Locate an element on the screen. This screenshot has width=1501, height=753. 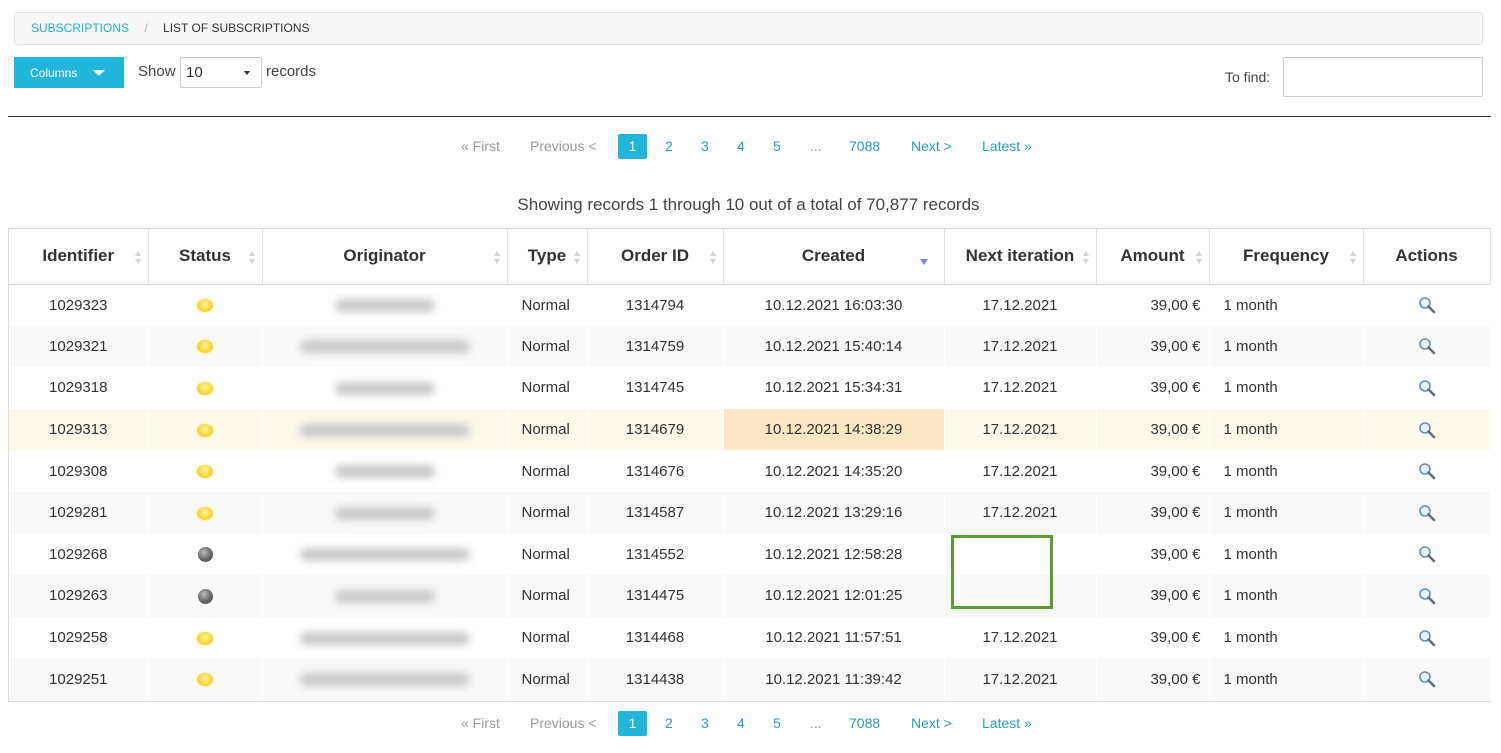
cell-order-id: 1314745 is located at coordinates (655, 388).